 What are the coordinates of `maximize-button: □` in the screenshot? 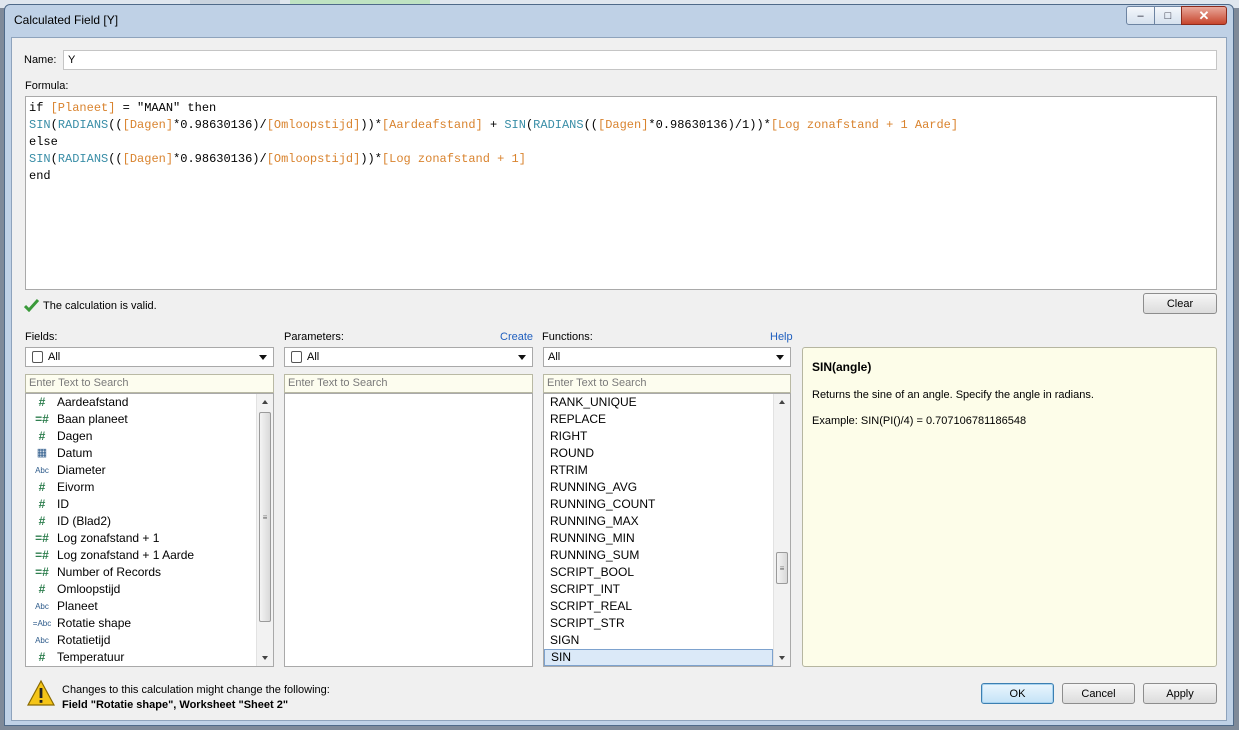 It's located at (1168, 15).